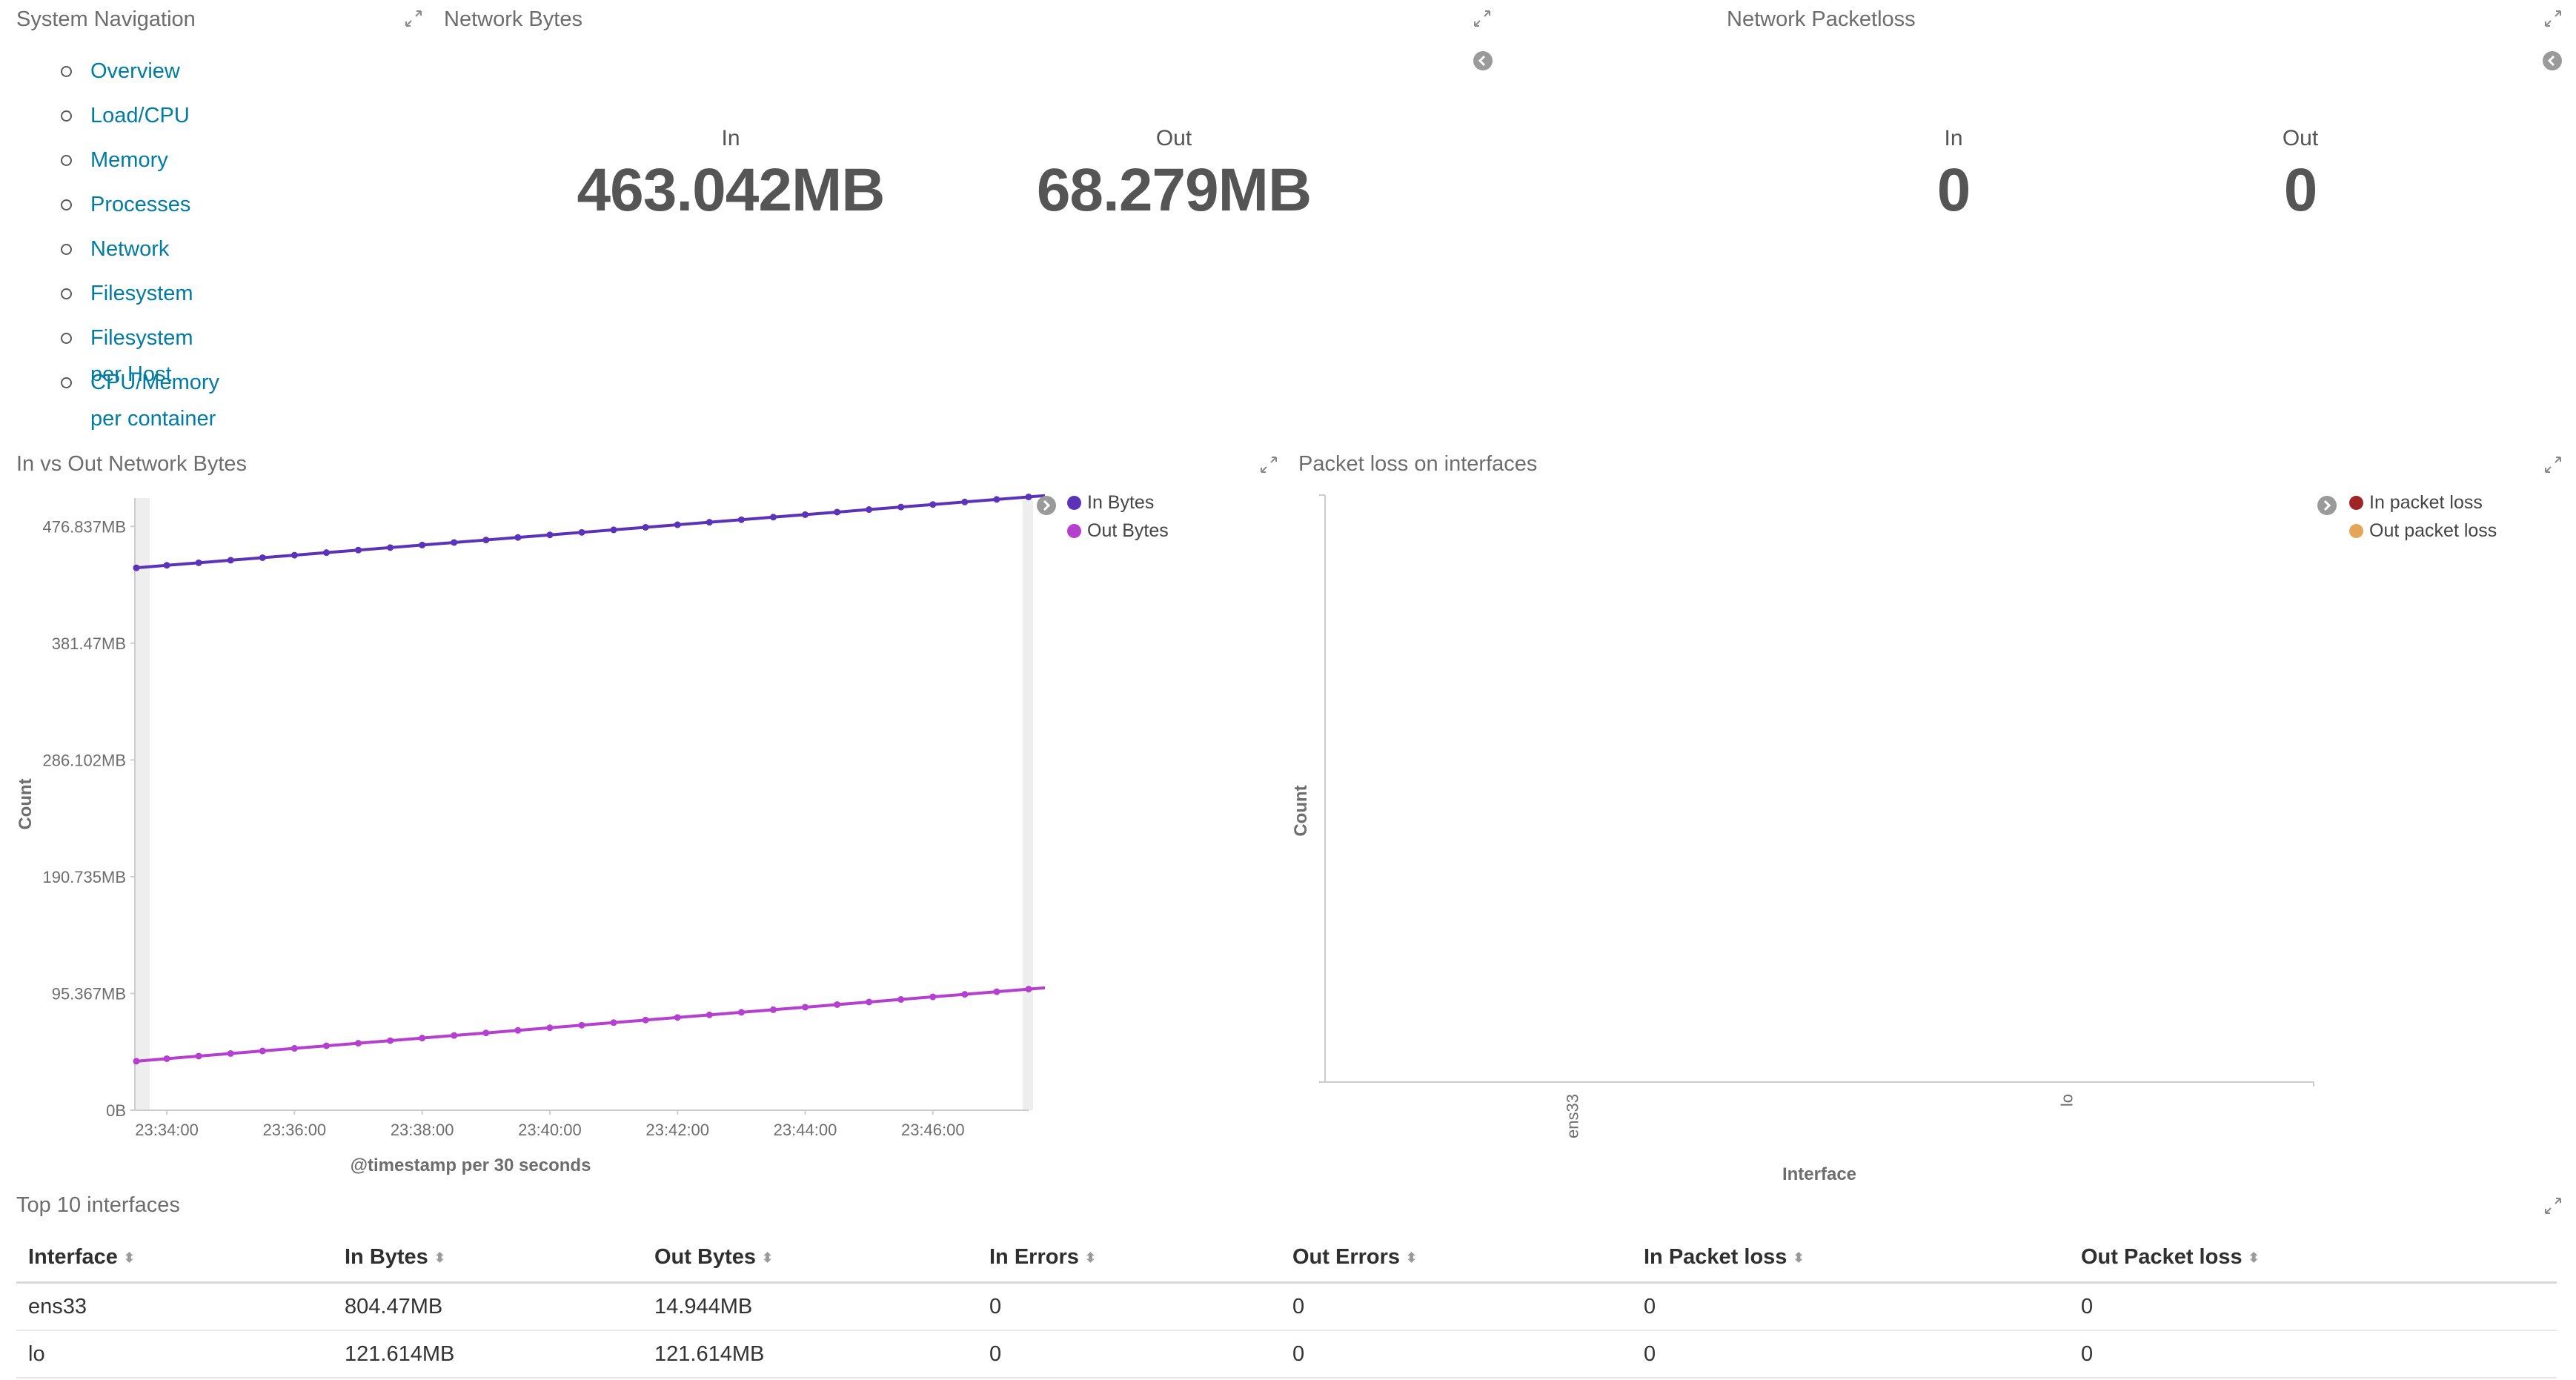 The width and height of the screenshot is (2576, 1380). Describe the element at coordinates (810, 1258) in the screenshot. I see `column-header-out-bytes: Out Bytes ⬍` at that location.